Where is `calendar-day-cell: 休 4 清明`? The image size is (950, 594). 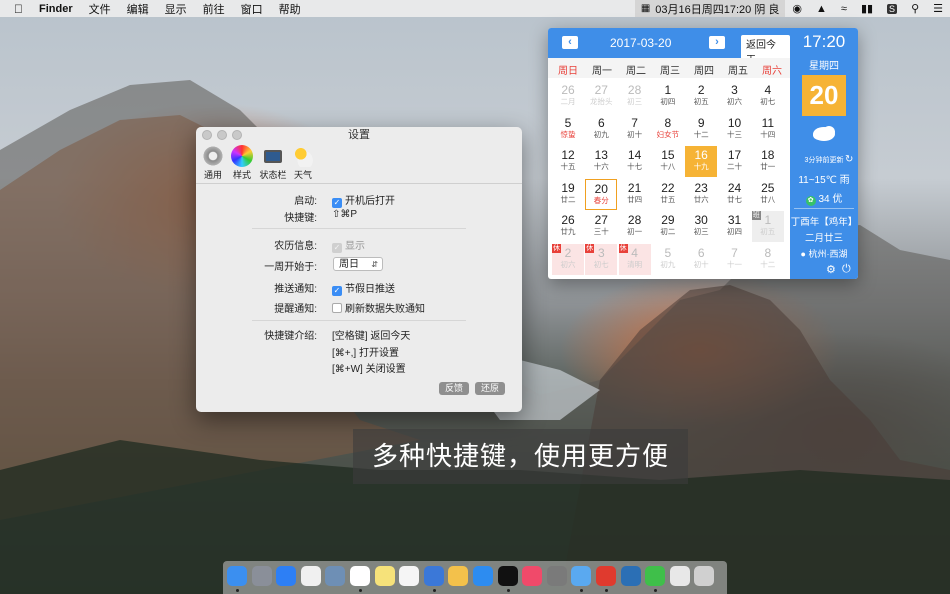 calendar-day-cell: 休 4 清明 is located at coordinates (634, 259).